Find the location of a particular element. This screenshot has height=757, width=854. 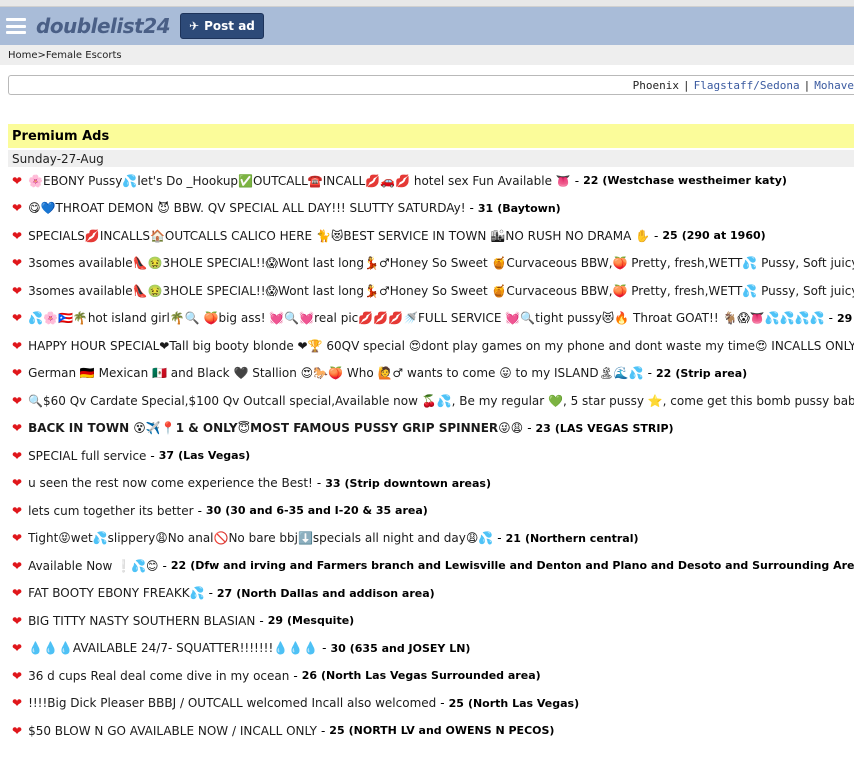

hamburger-icon is located at coordinates (16, 26).